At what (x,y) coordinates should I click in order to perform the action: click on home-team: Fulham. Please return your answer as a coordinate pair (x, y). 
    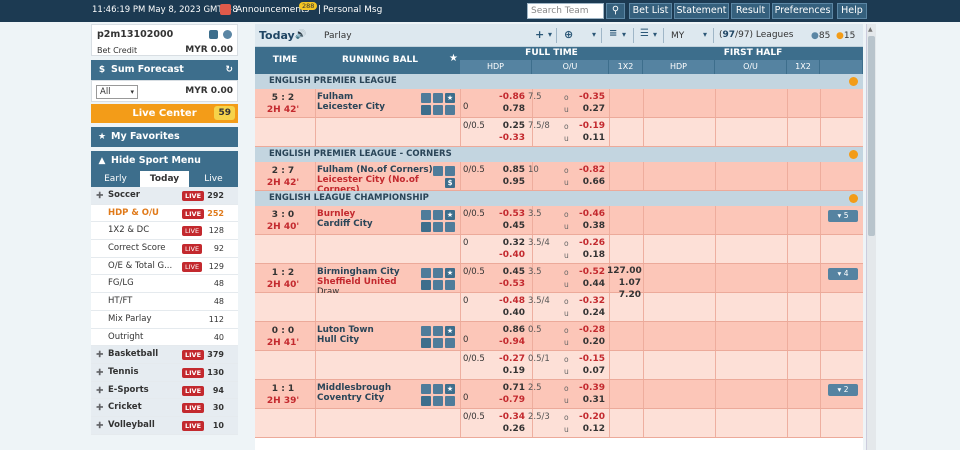
    Looking at the image, I should click on (335, 97).